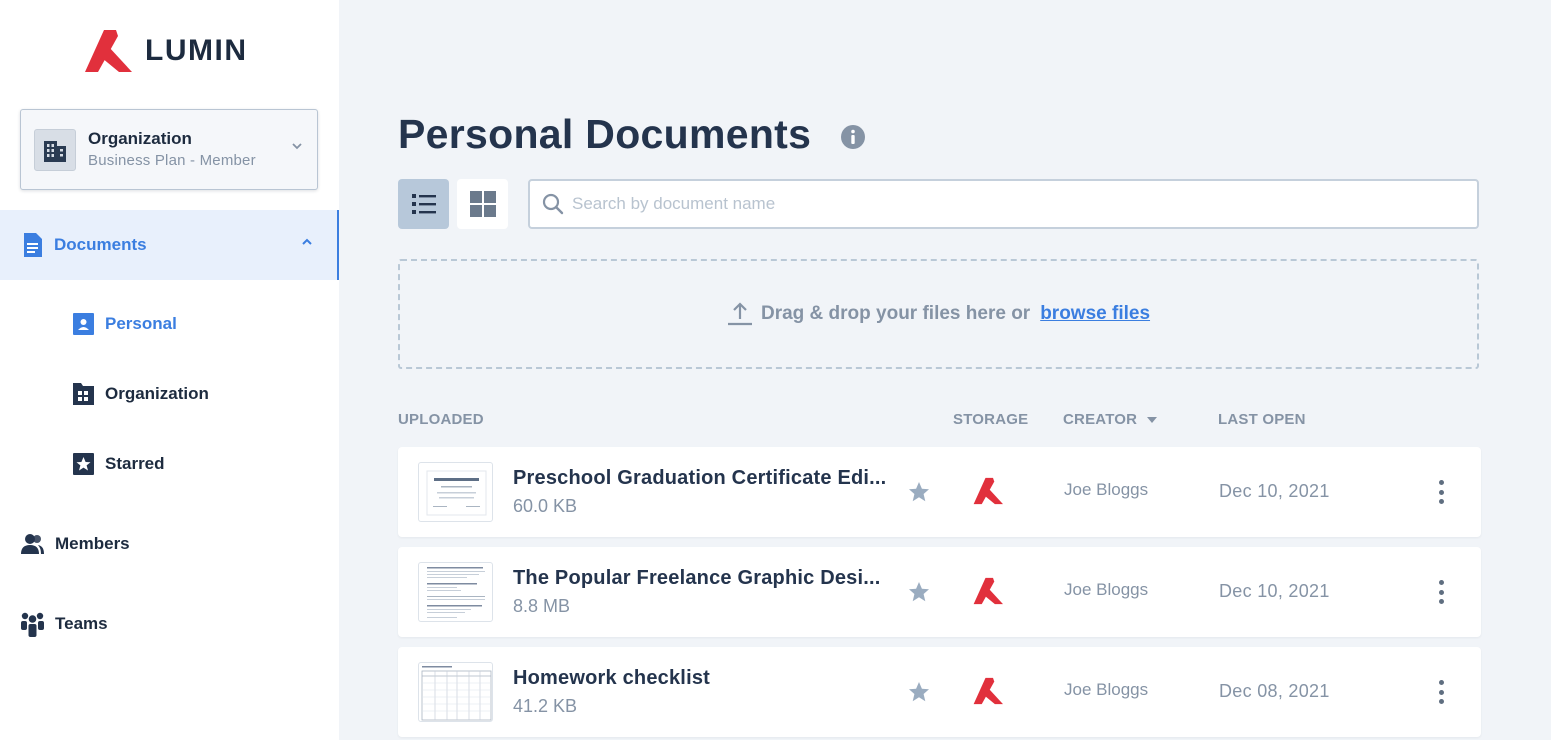  What do you see at coordinates (605, 134) in the screenshot?
I see `page-title: Personal Documents` at bounding box center [605, 134].